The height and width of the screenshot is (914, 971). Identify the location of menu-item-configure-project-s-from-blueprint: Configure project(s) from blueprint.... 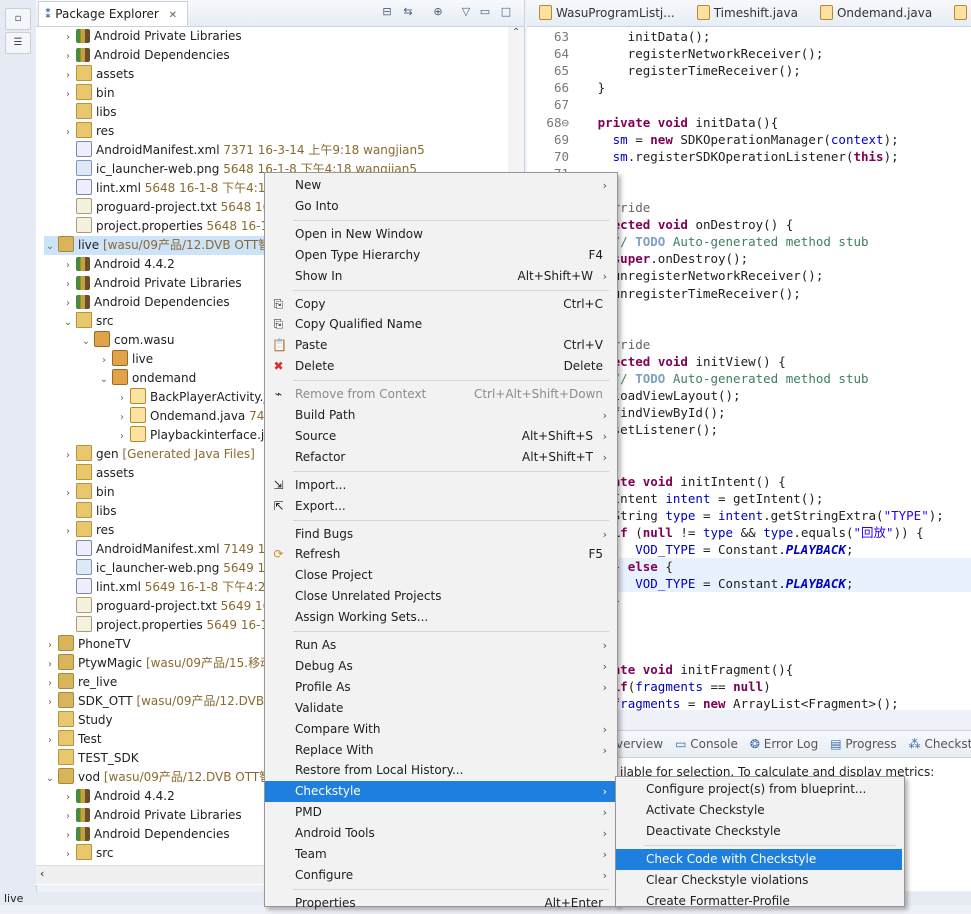
(759, 789).